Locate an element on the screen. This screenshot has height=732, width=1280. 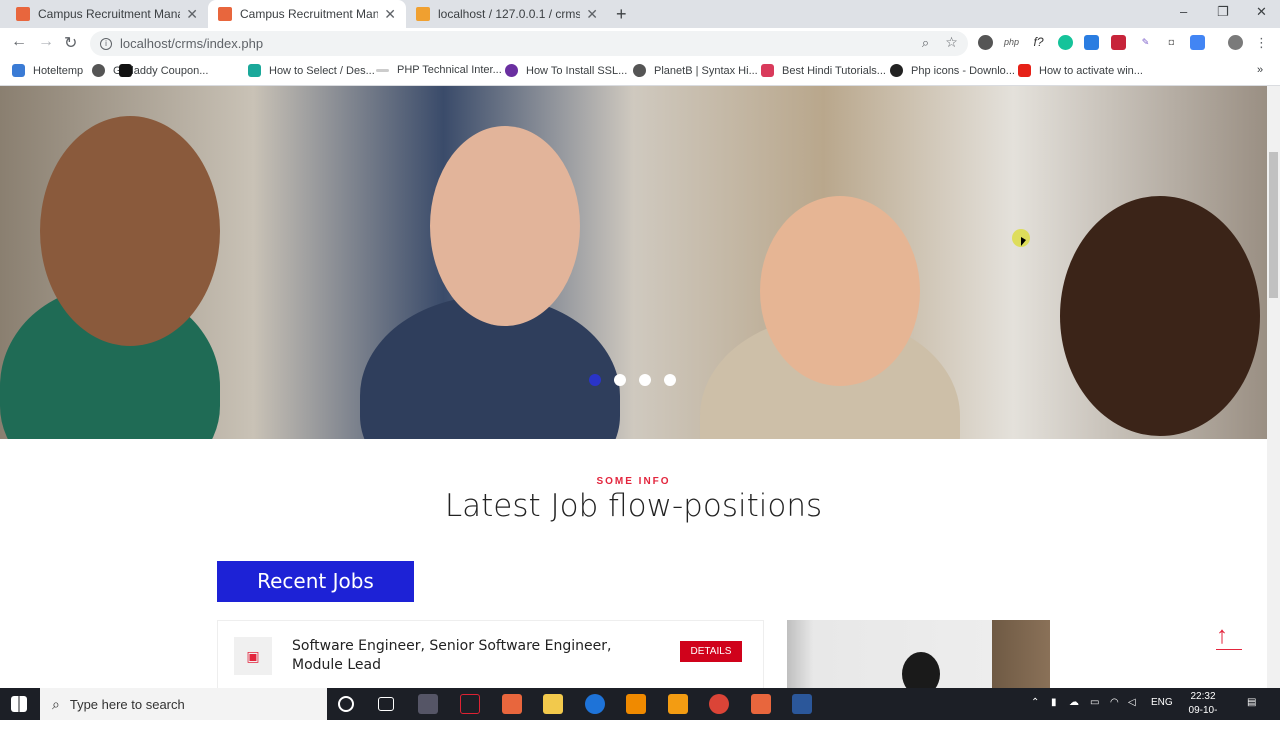
maximize-button: ❐ is located at coordinates (1223, 12).